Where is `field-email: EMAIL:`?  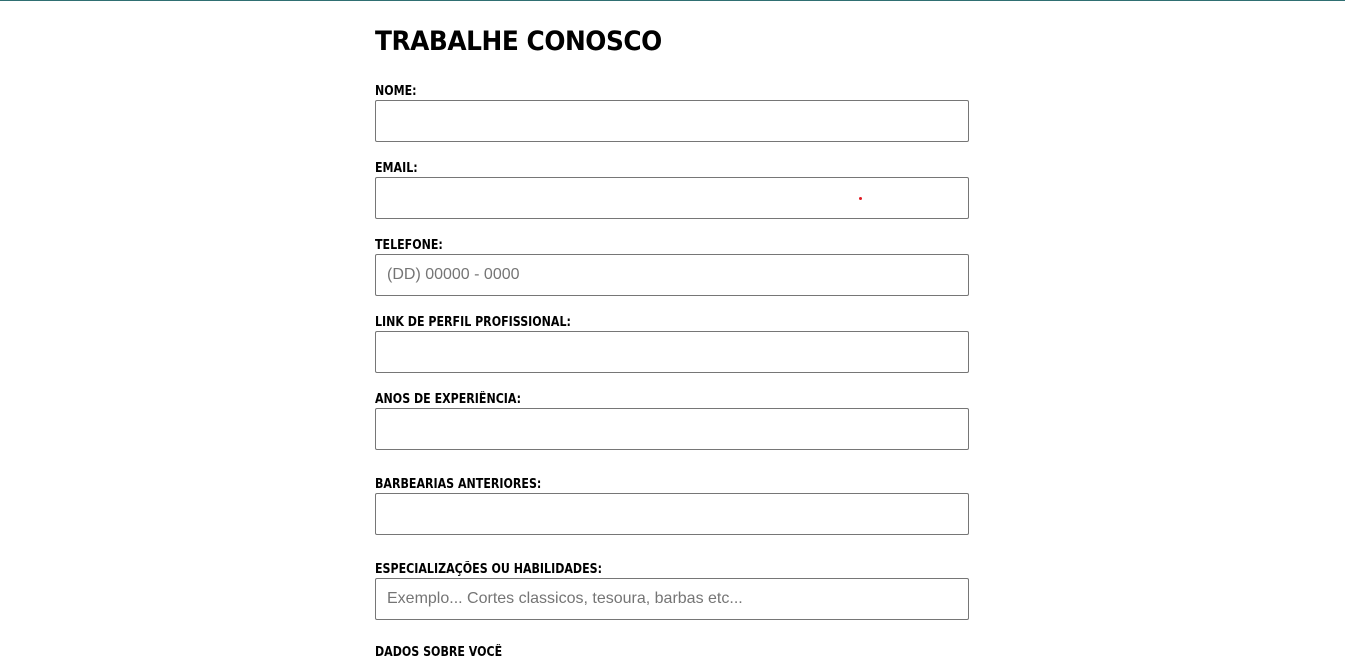
field-email: EMAIL: is located at coordinates (672, 190).